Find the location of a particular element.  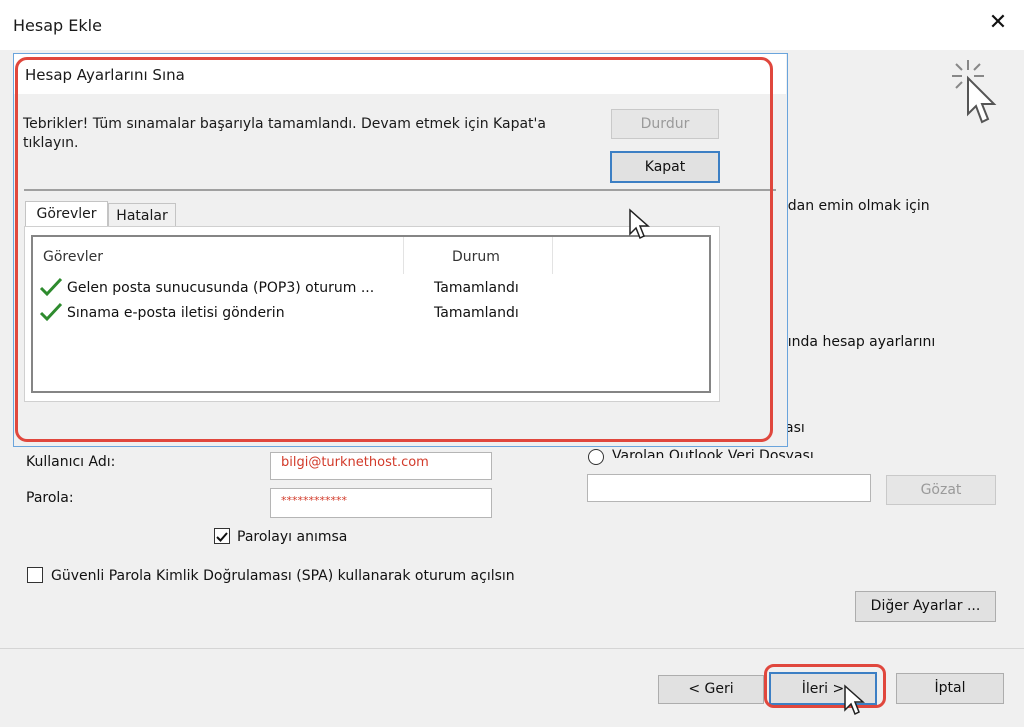

data-file-path-input is located at coordinates (729, 488).